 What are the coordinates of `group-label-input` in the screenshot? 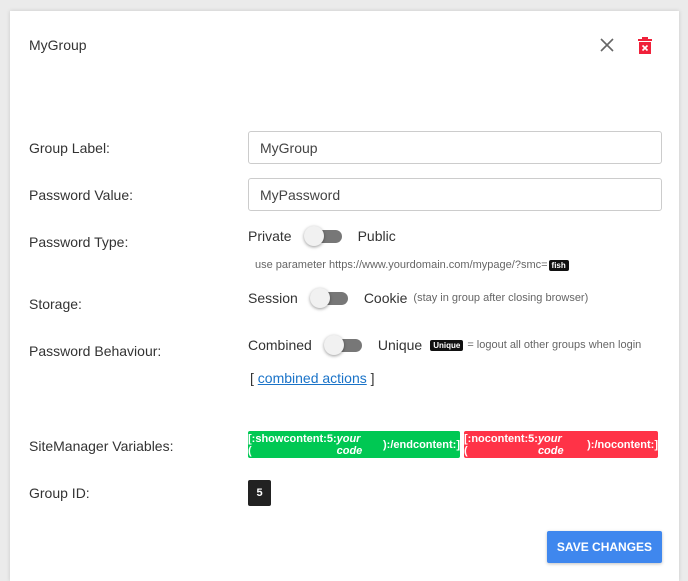 It's located at (455, 147).